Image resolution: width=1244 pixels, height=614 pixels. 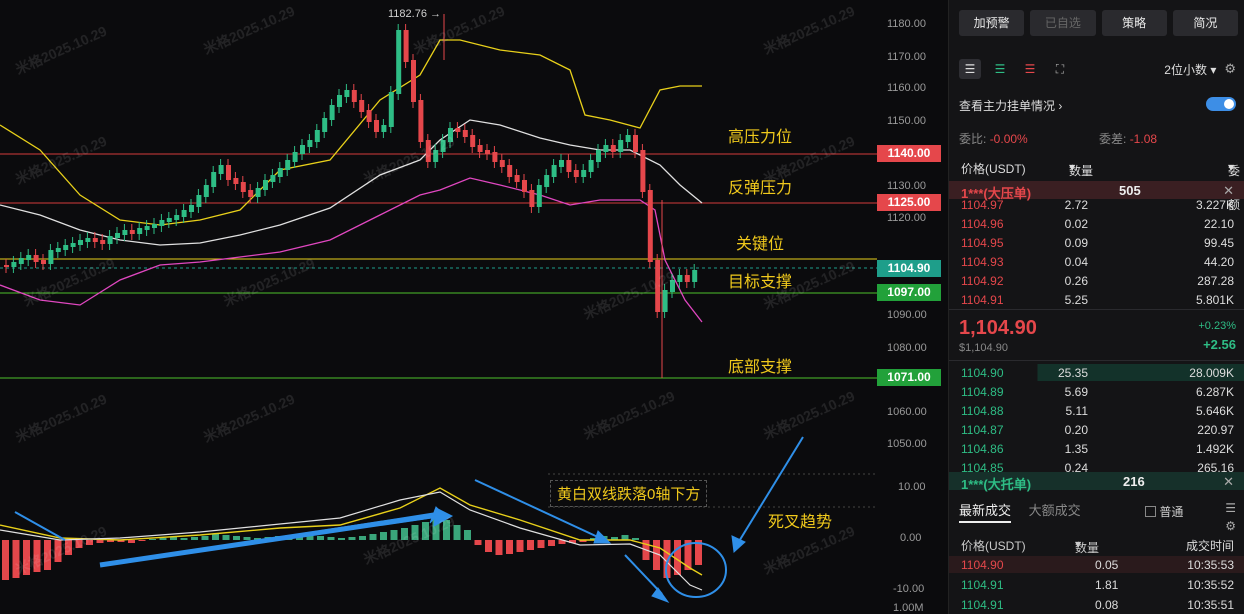 What do you see at coordinates (1000, 69) in the screenshot?
I see `orderbook-bids-icon: ☰` at bounding box center [1000, 69].